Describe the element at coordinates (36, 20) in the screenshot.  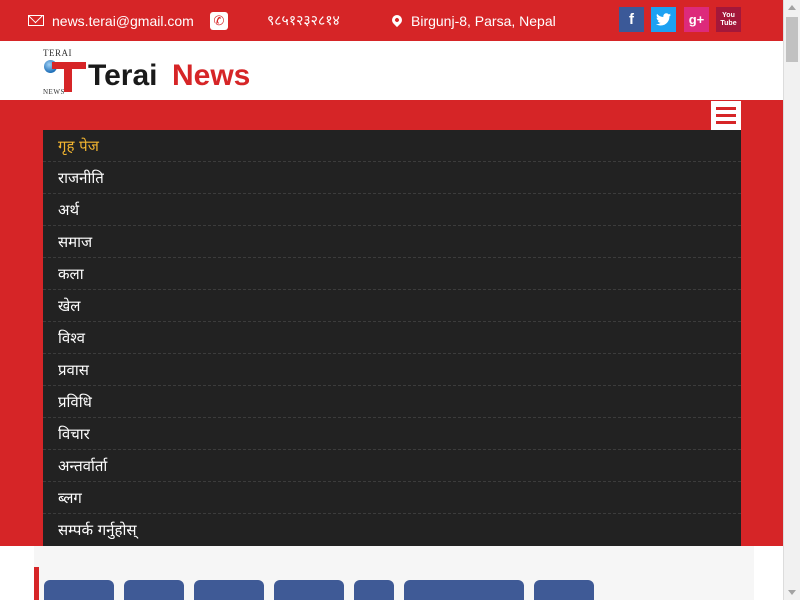
I see `mail-icon` at that location.